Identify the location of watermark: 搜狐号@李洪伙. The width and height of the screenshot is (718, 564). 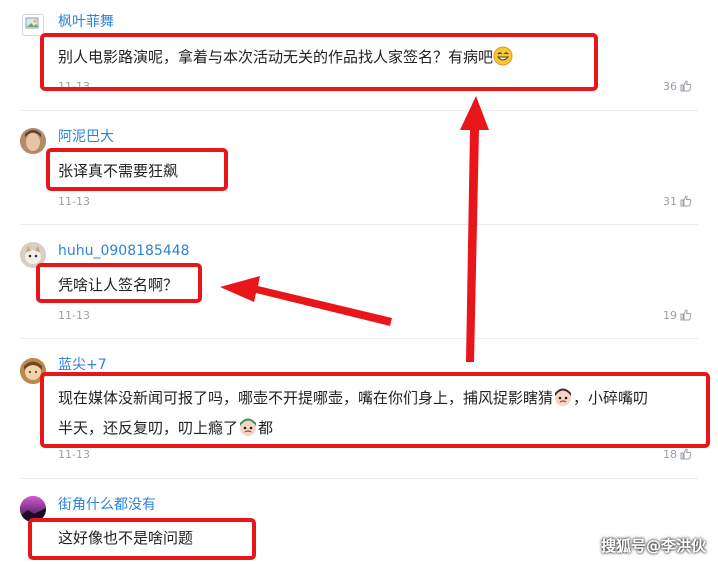
(653, 546).